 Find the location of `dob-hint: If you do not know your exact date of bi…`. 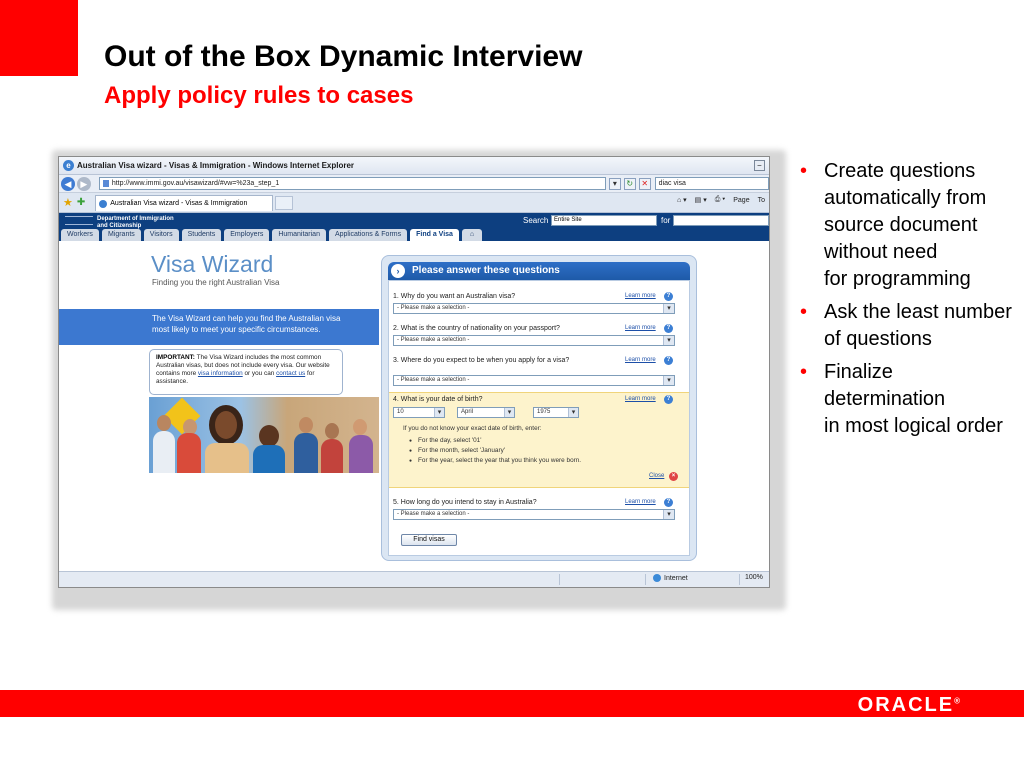

dob-hint: If you do not know your exact date of bi… is located at coordinates (472, 428).